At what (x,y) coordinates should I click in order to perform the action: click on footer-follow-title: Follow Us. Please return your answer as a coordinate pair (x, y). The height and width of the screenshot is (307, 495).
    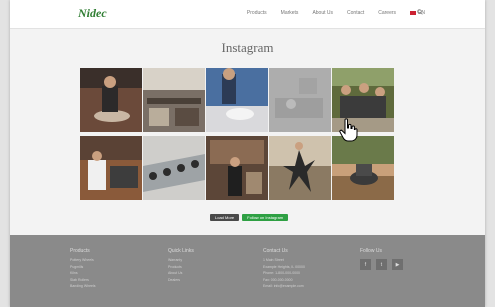
    Looking at the image, I should click on (371, 251).